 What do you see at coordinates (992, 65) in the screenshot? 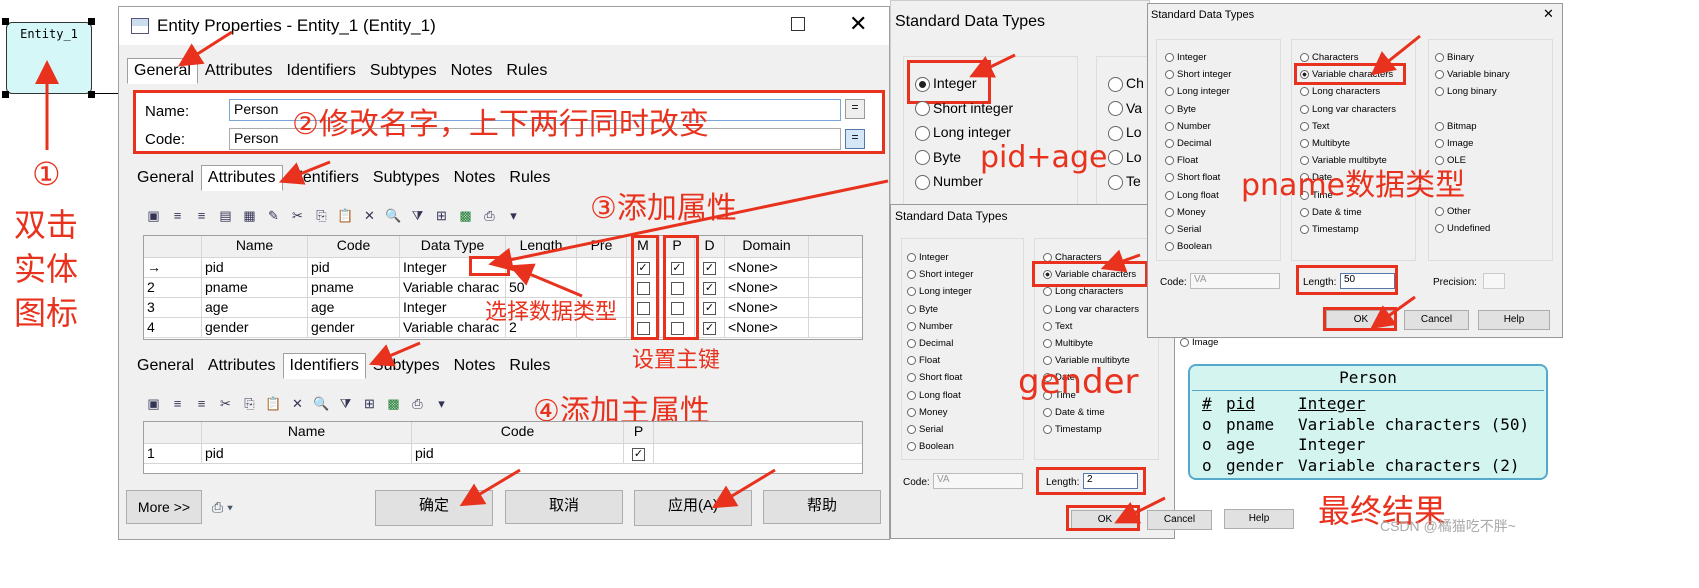
I see `arrow-integer` at bounding box center [992, 65].